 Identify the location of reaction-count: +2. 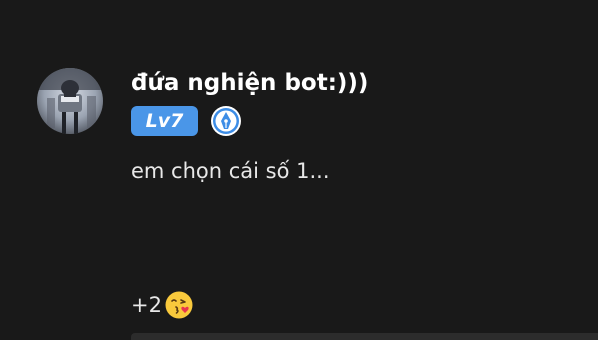
(146, 305).